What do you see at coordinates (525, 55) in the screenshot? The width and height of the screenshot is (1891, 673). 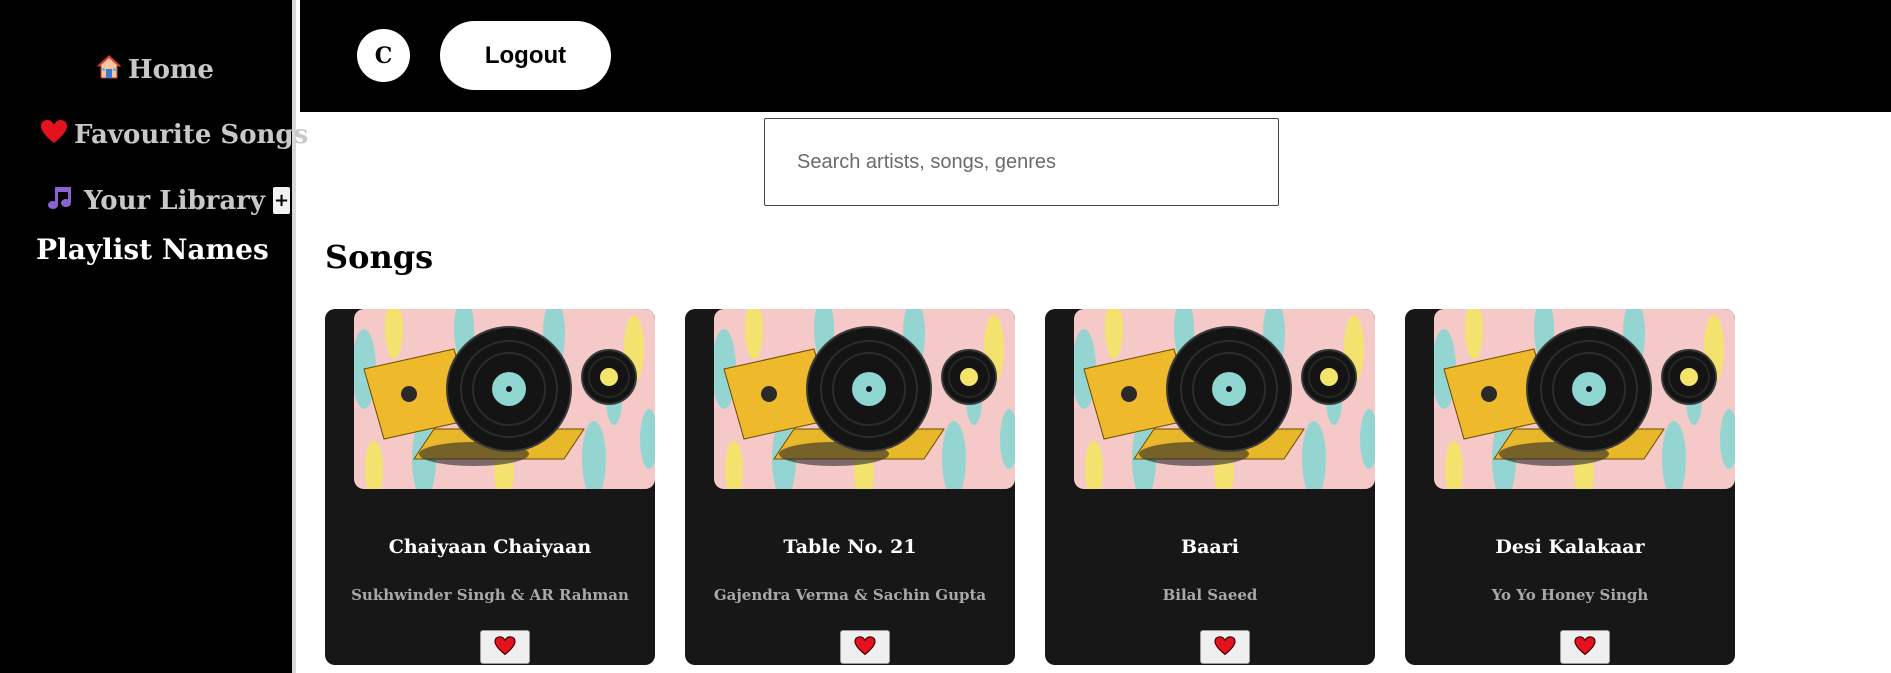 I see `logout-button: Logout` at bounding box center [525, 55].